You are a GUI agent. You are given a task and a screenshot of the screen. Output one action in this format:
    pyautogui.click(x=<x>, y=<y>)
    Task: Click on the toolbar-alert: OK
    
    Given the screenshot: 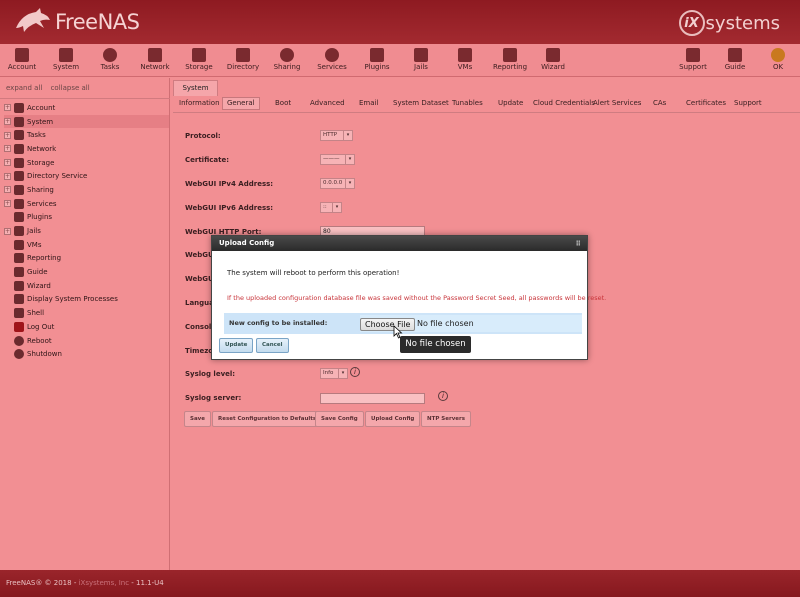 What is the action you would take?
    pyautogui.click(x=778, y=58)
    